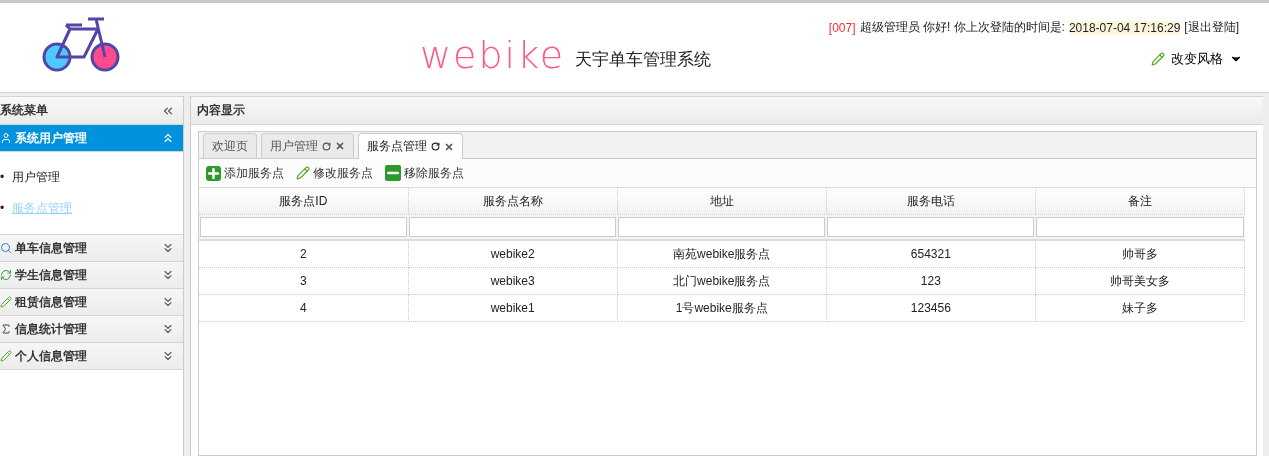 The height and width of the screenshot is (456, 1269). Describe the element at coordinates (842, 27) in the screenshot. I see `user-code: [007]` at that location.